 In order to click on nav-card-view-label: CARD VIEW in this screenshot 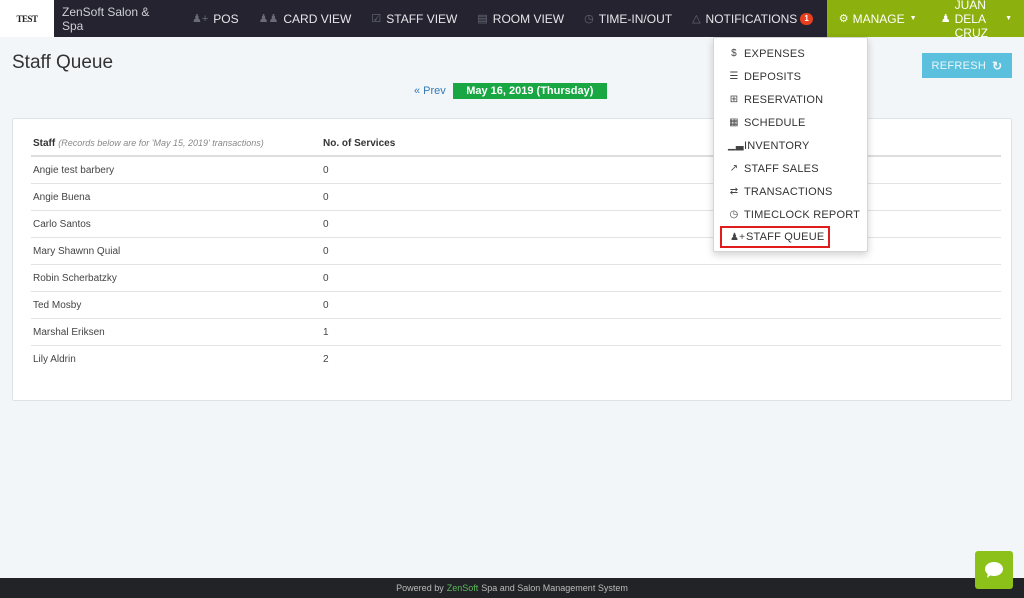, I will do `click(317, 18)`.